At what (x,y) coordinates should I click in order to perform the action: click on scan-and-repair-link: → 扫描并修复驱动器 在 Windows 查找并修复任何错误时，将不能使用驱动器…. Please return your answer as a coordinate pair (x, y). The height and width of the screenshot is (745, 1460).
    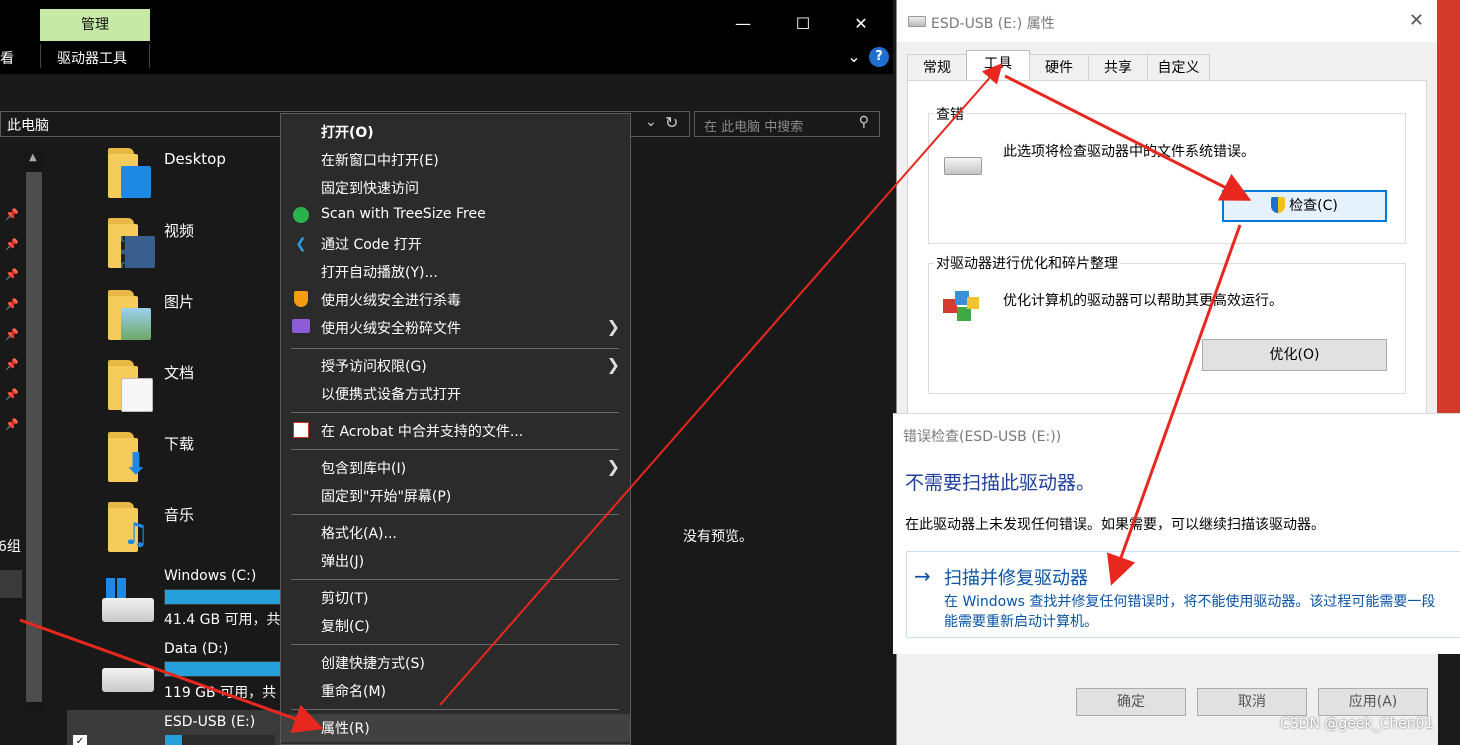
    Looking at the image, I should click on (1183, 594).